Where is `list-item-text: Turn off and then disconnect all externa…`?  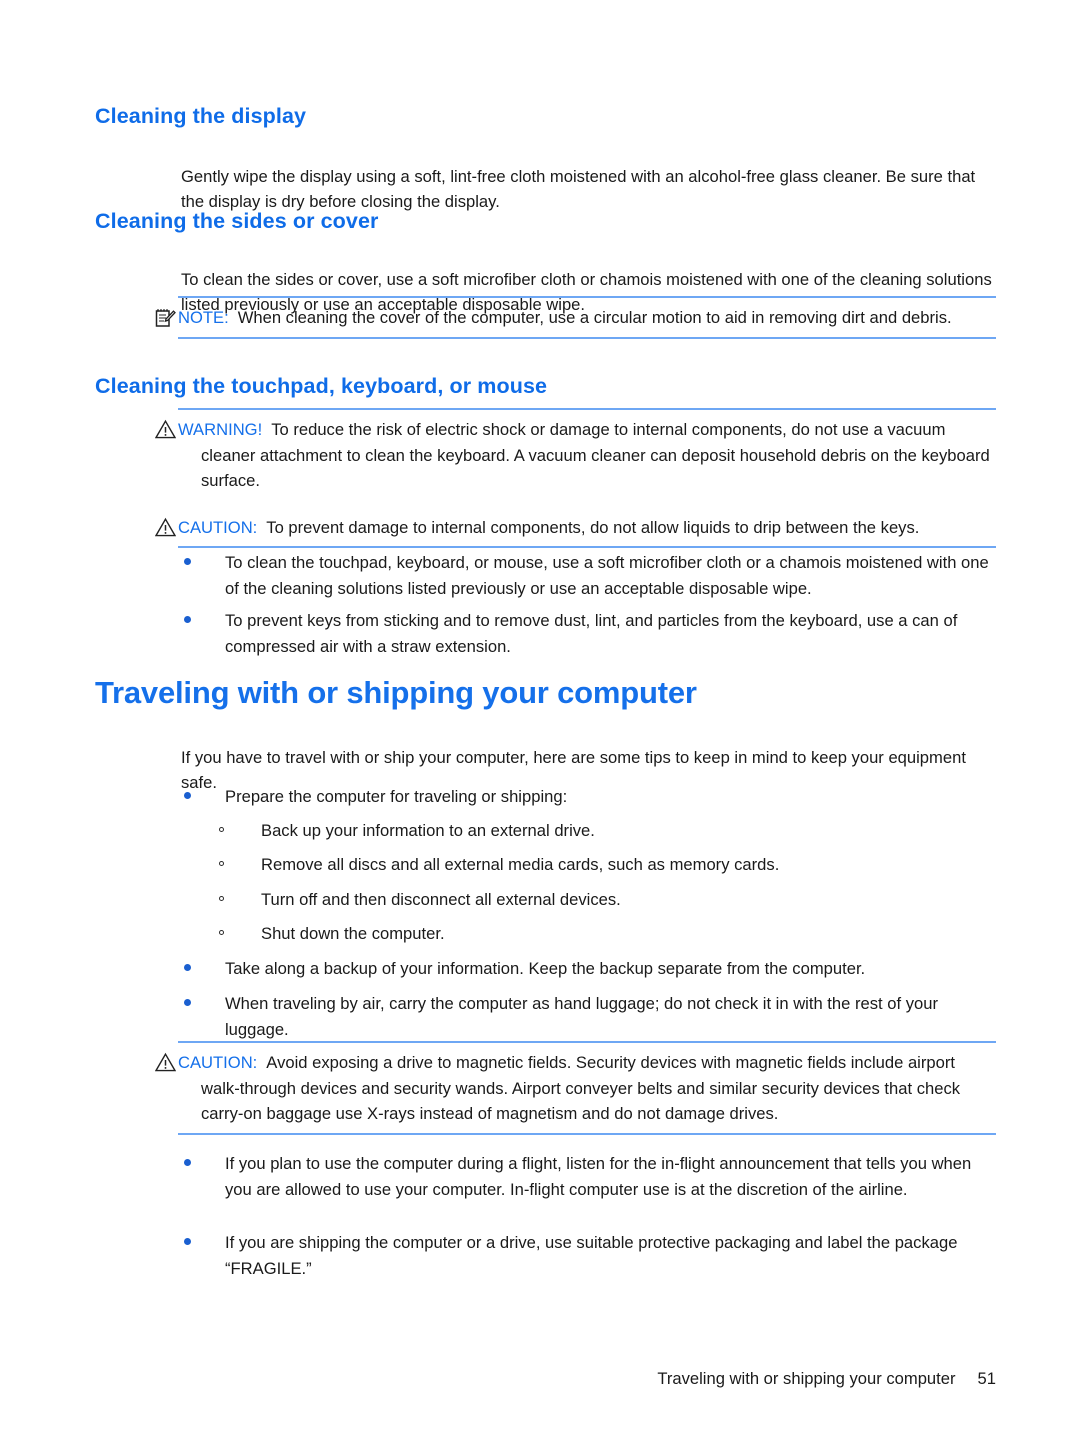
list-item-text: Turn off and then disconnect all externa… is located at coordinates (441, 899).